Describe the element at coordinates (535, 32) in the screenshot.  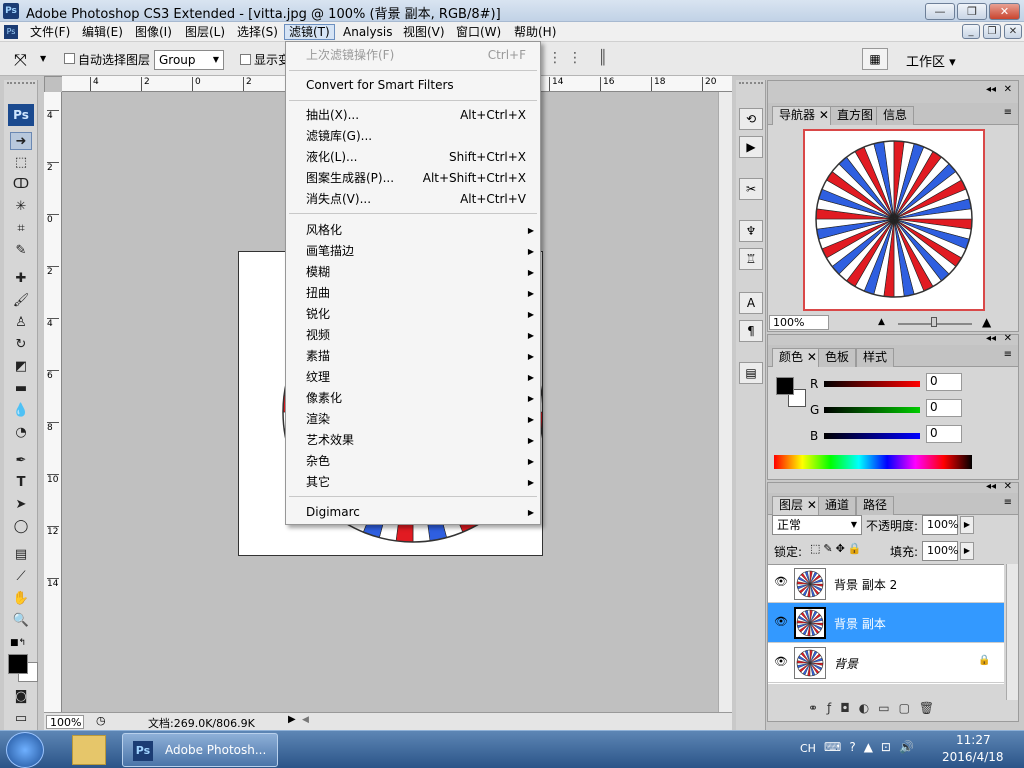
I see `menu-help: 帮助(H)` at that location.